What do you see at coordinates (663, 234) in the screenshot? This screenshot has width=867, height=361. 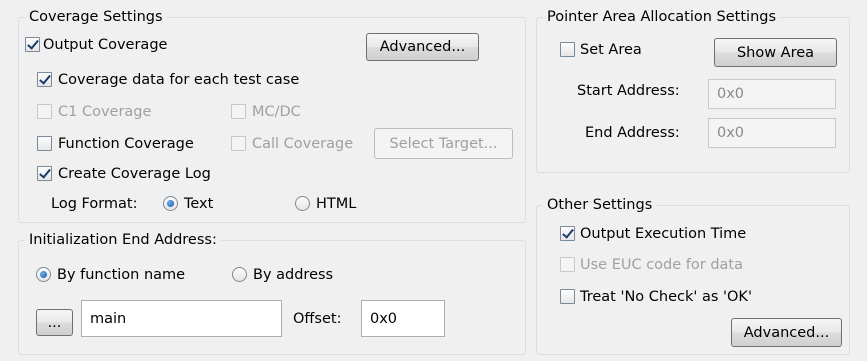 I see `output-execution-time-label: Output Execution Time` at bounding box center [663, 234].